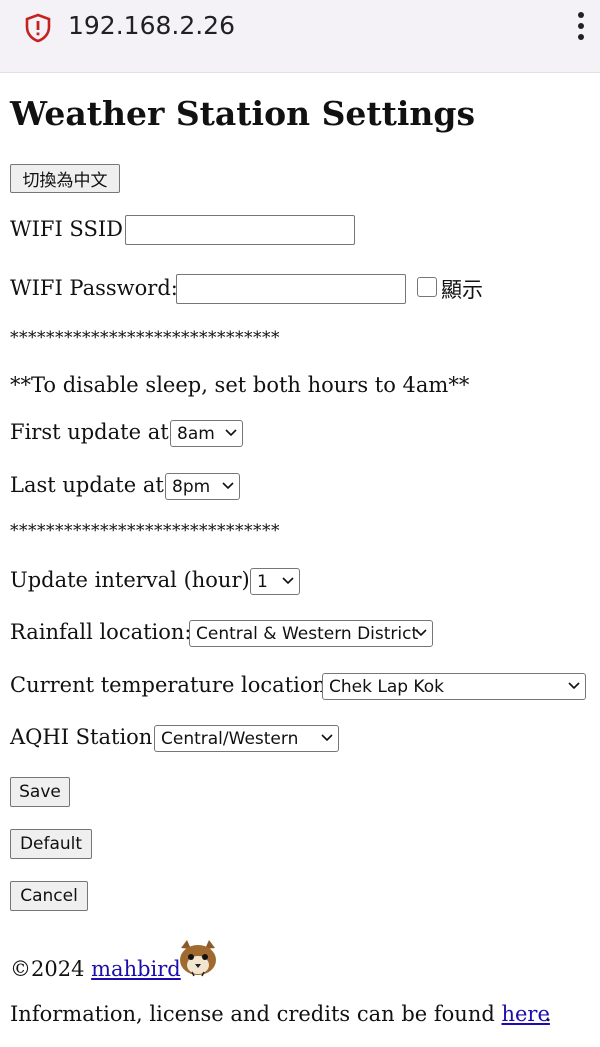 This screenshot has width=600, height=1047. I want to click on aqhi-select: Central/Western, so click(246, 738).